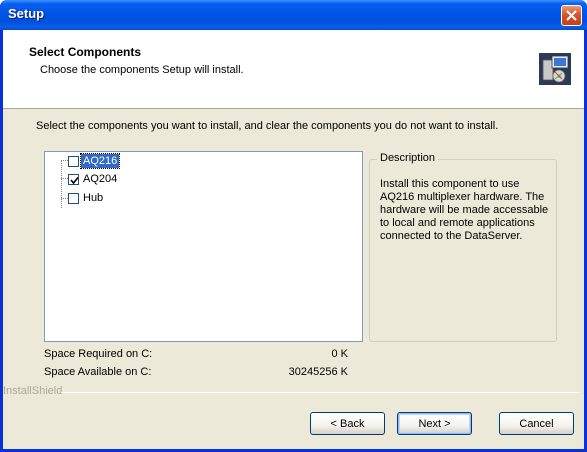  Describe the element at coordinates (73, 161) in the screenshot. I see `checkbox-aq216` at that location.